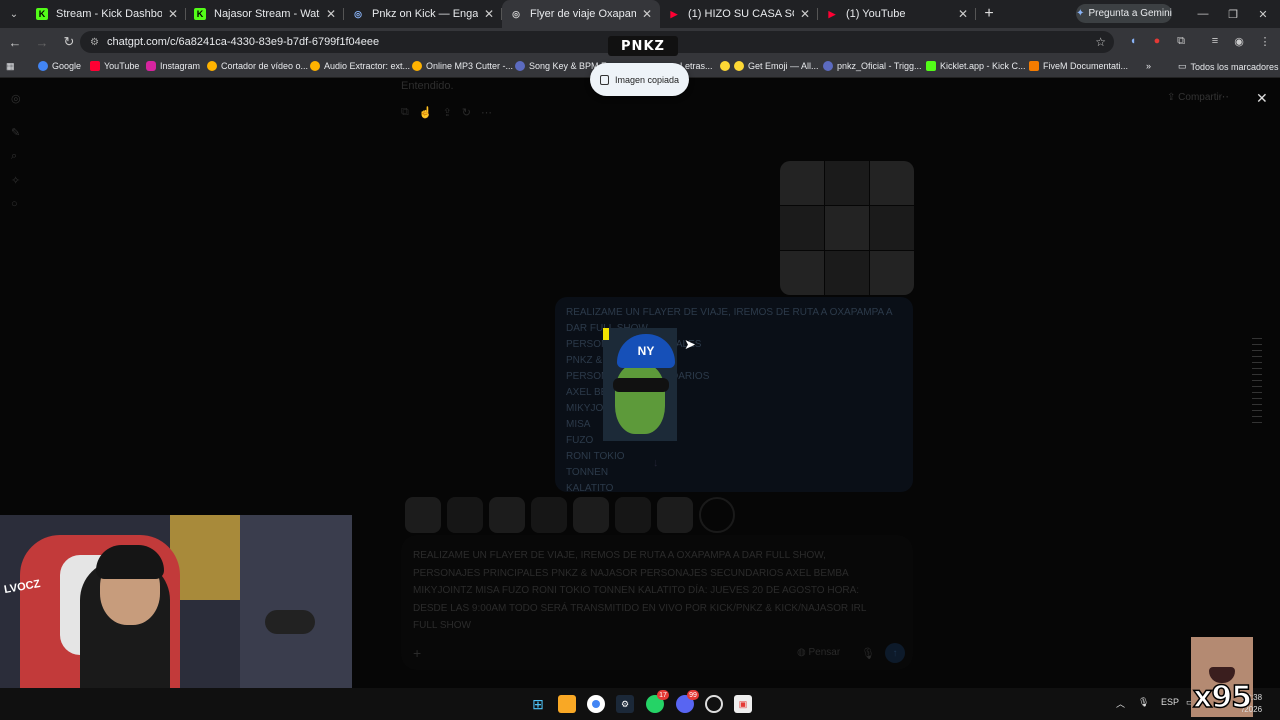 Image resolution: width=1280 pixels, height=720 pixels. Describe the element at coordinates (59, 66) in the screenshot. I see `bookmark-google: Google` at that location.